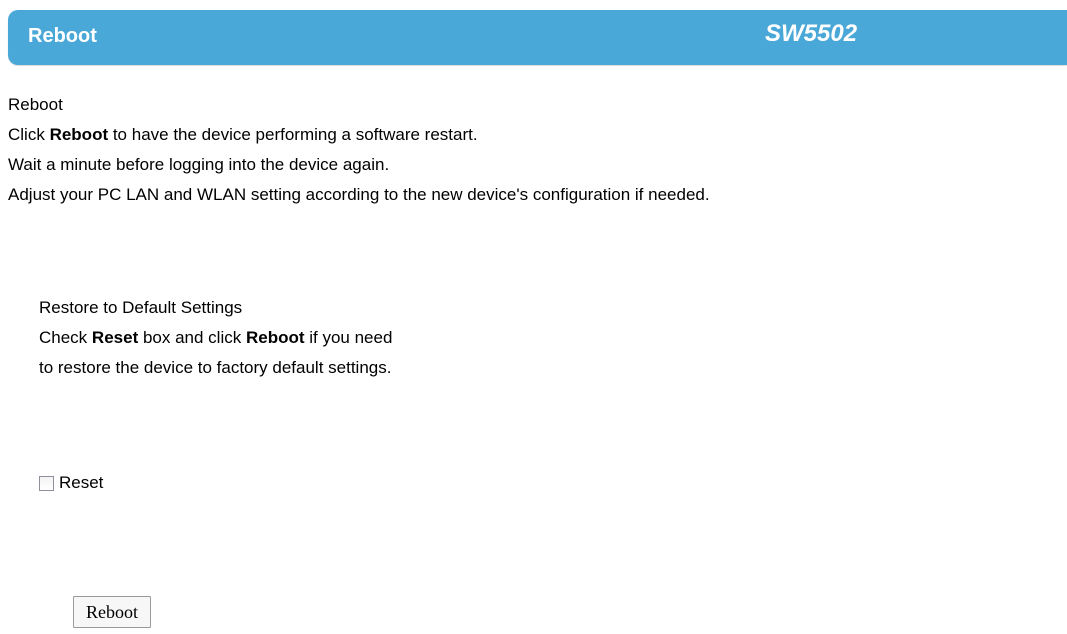  Describe the element at coordinates (62, 36) in the screenshot. I see `page-title: Reboot` at that location.